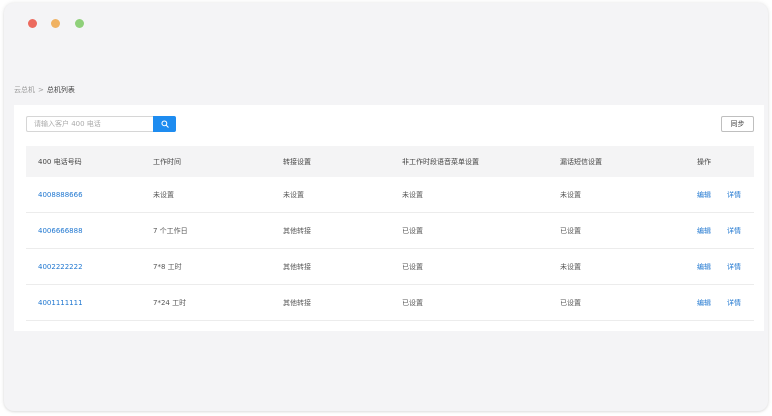  I want to click on off-hours-menu-cell: 未设置, so click(481, 195).